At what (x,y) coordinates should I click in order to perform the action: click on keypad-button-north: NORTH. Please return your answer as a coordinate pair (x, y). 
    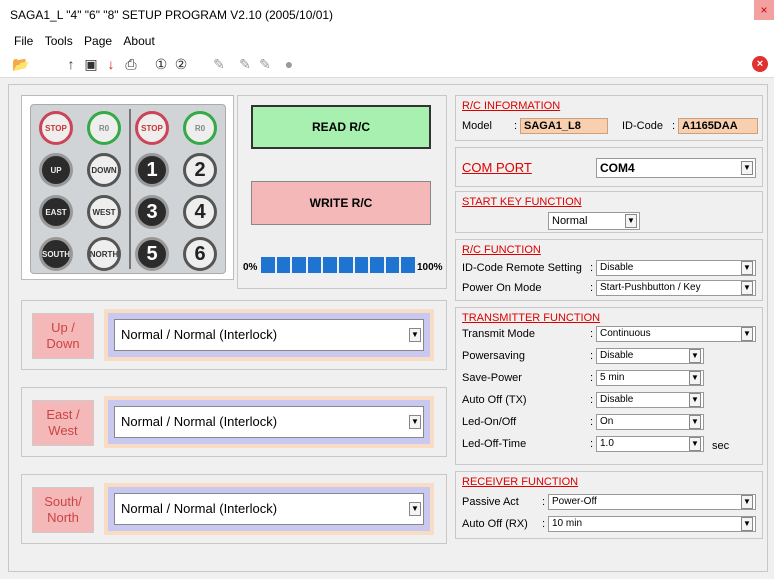
    Looking at the image, I should click on (104, 254).